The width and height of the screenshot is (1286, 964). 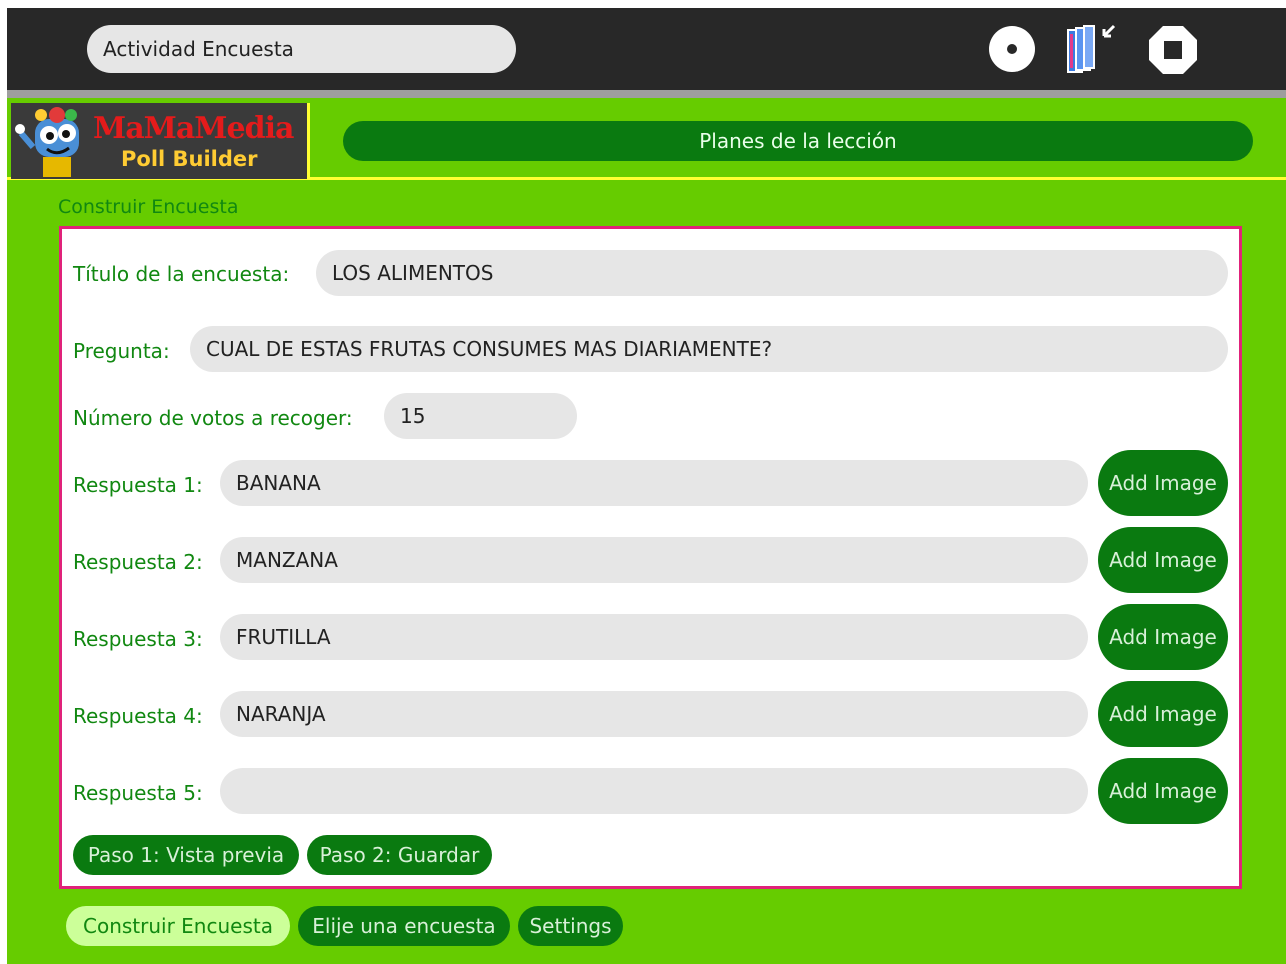 What do you see at coordinates (798, 141) in the screenshot?
I see `lesson-plans-button: Planes de la lección` at bounding box center [798, 141].